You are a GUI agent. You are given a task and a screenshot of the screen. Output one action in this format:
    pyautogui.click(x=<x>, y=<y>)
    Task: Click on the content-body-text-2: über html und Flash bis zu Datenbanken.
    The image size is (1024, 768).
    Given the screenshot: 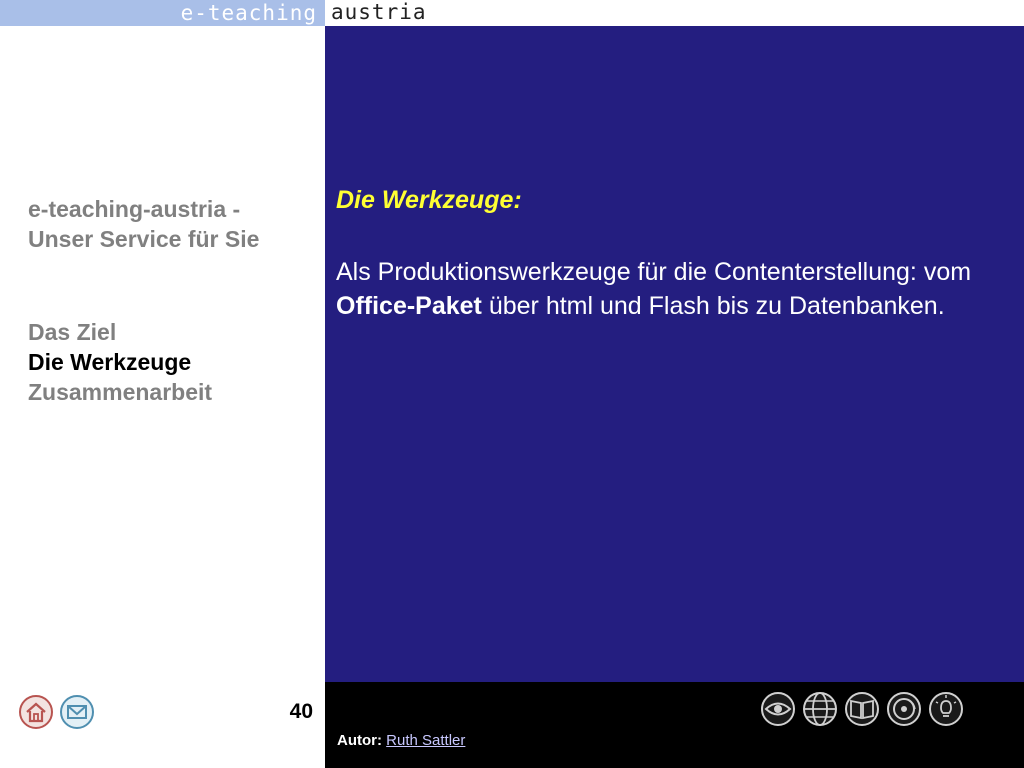 What is the action you would take?
    pyautogui.click(x=713, y=306)
    